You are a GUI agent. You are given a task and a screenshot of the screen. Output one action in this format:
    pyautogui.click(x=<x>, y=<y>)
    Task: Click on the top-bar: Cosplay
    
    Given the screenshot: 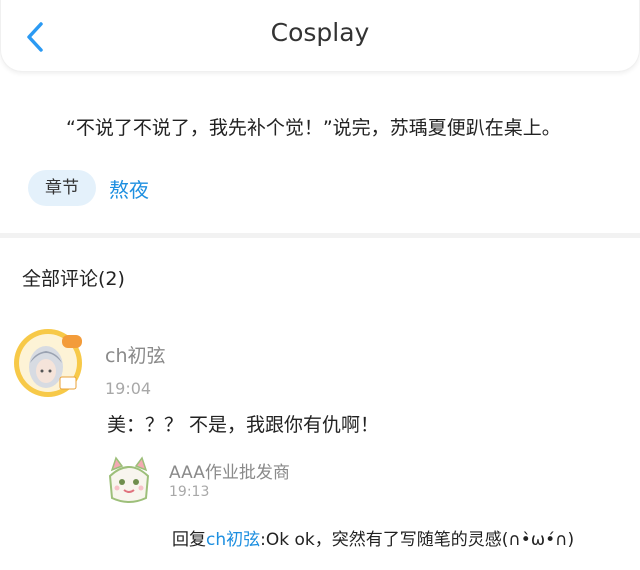 What is the action you would take?
    pyautogui.click(x=320, y=36)
    